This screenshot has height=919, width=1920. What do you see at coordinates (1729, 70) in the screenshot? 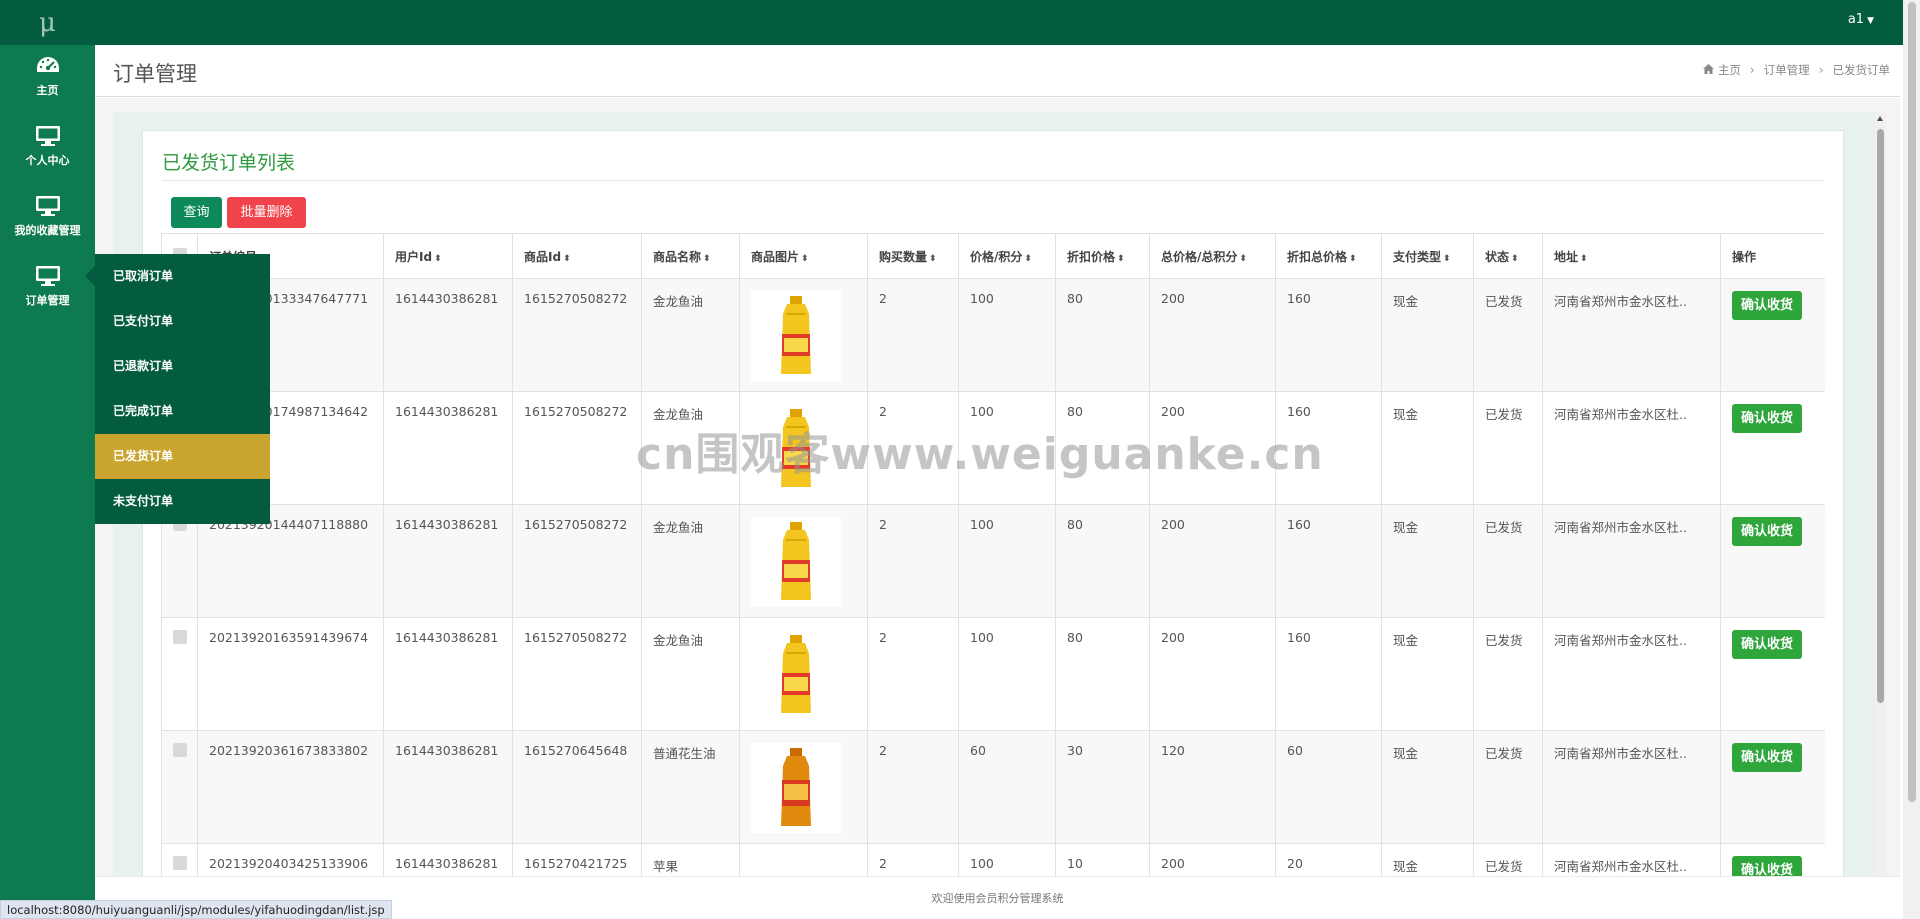
I see `breadcrumb-home: 主页` at bounding box center [1729, 70].